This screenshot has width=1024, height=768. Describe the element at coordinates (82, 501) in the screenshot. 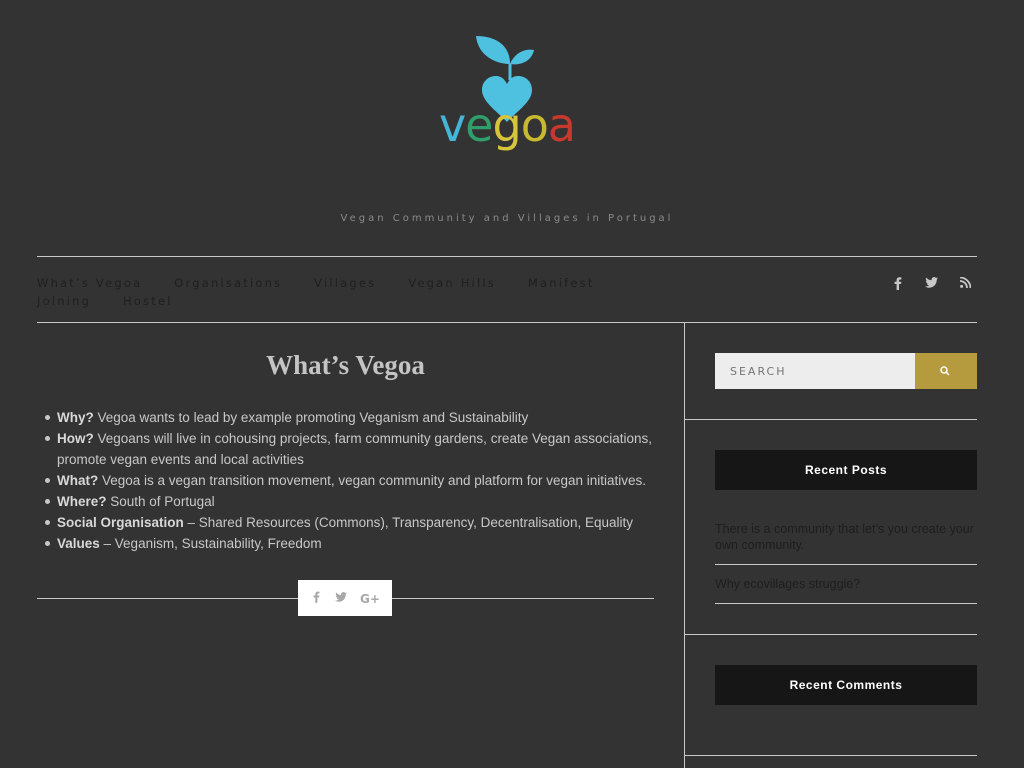

I see `list-item-label: Where?` at that location.